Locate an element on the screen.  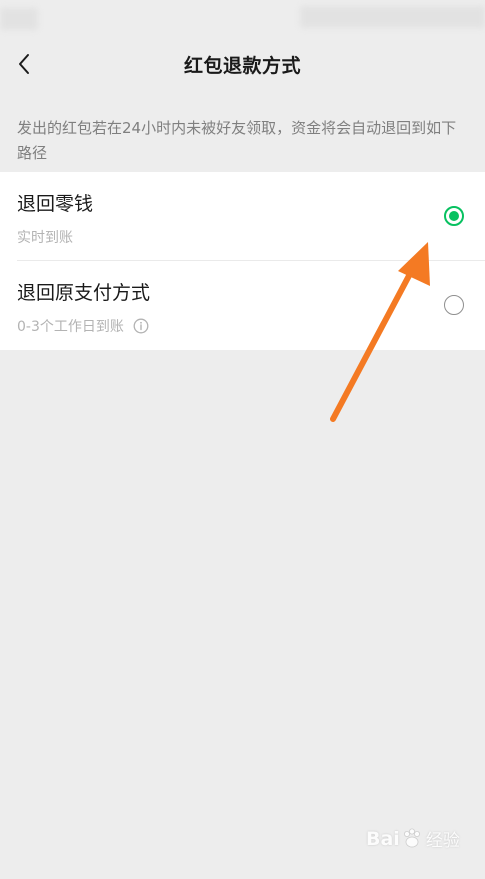
option-subtitle-text: 实时到账 is located at coordinates (45, 238).